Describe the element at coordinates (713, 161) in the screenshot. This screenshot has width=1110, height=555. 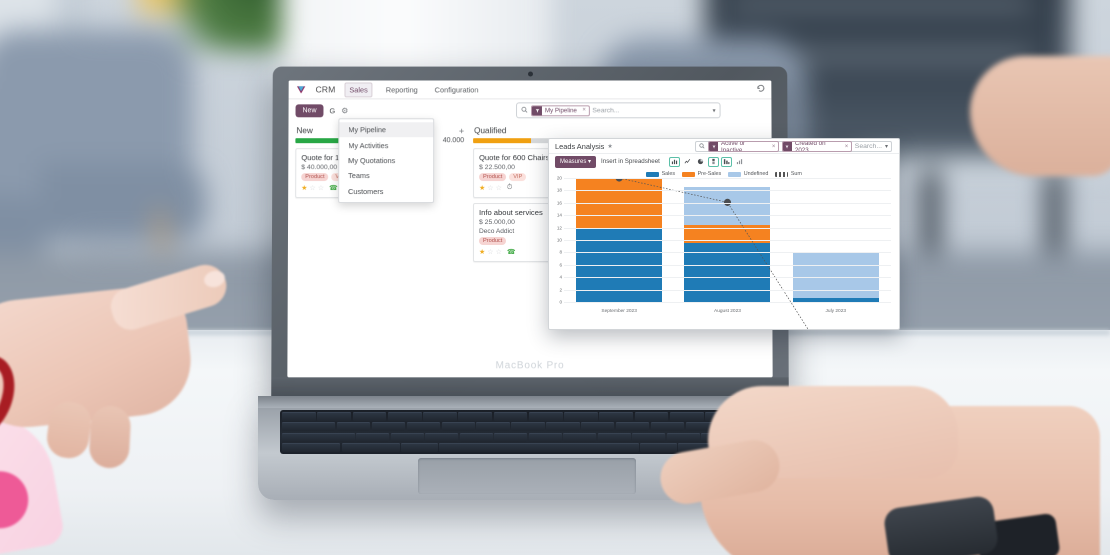
I see `stacked-icon` at that location.